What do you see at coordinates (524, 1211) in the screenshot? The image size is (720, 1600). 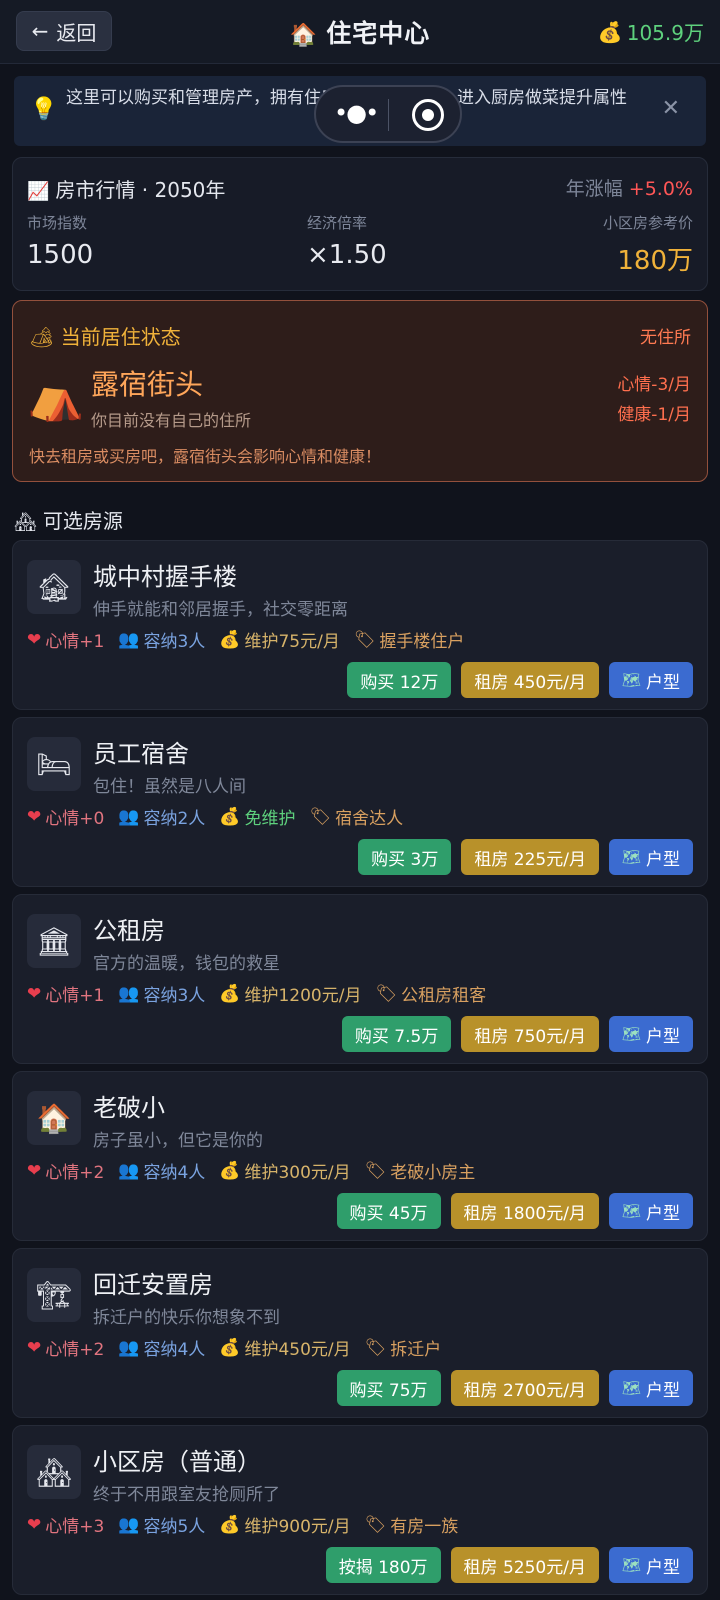 I see `rent-button: 租房 1800元/月` at bounding box center [524, 1211].